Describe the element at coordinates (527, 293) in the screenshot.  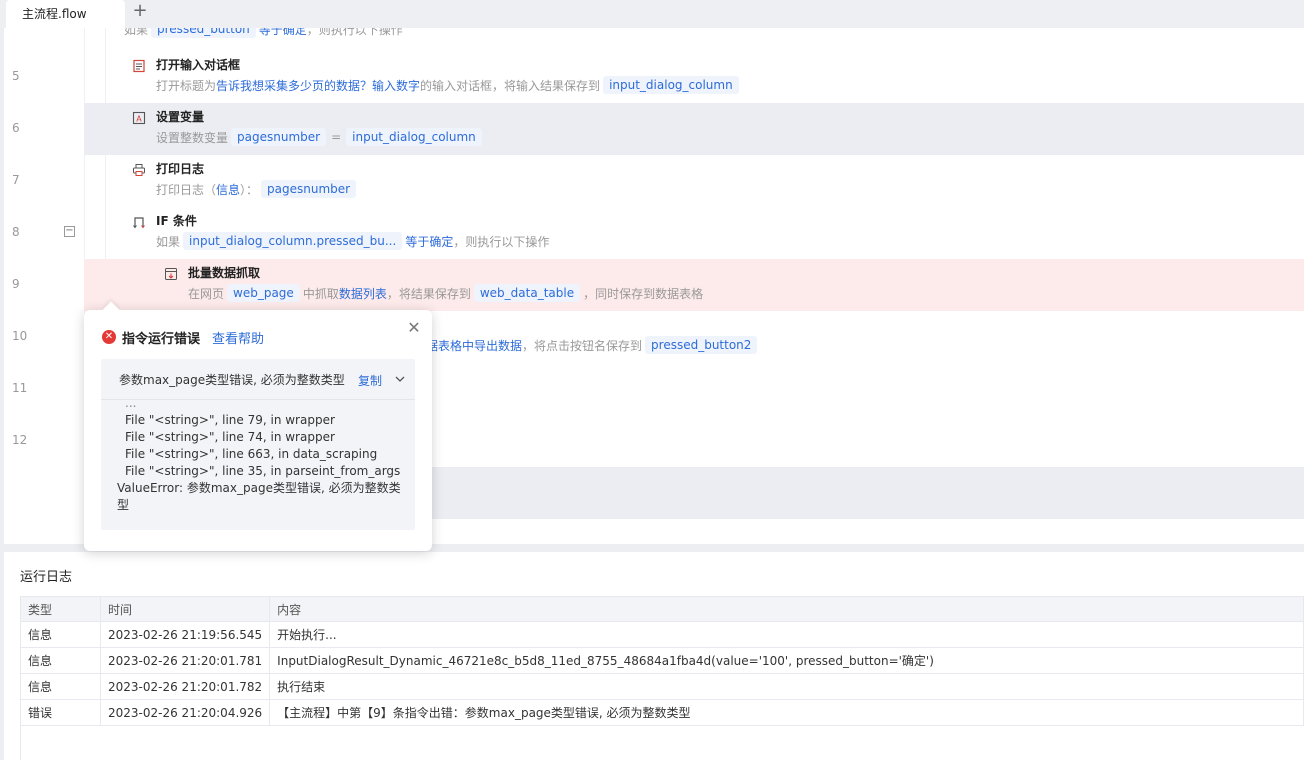
I see `var-chip: web_data_table` at that location.